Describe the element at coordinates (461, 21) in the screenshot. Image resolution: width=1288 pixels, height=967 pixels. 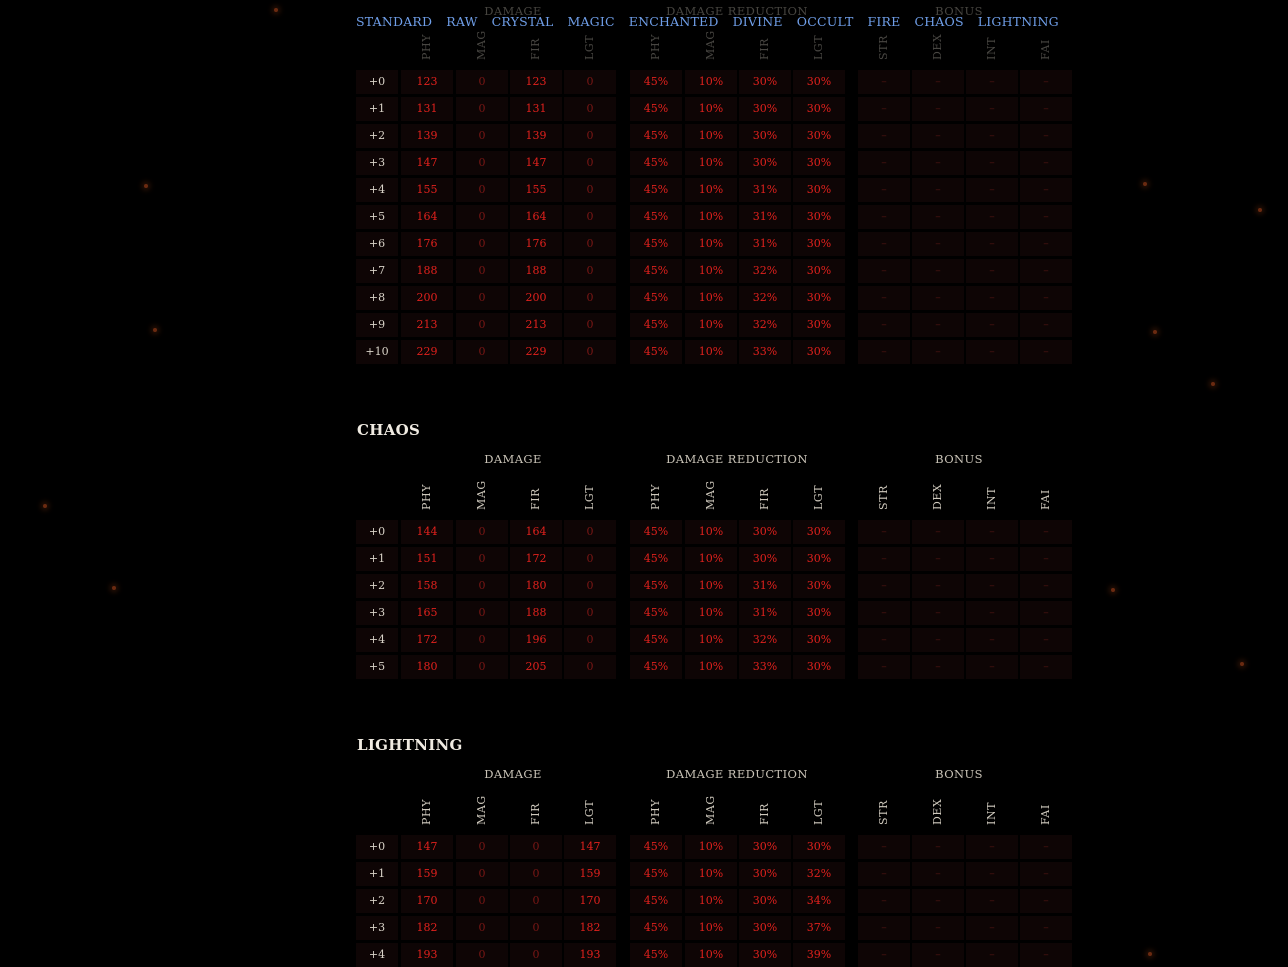
I see `nav-raw: RAW` at that location.